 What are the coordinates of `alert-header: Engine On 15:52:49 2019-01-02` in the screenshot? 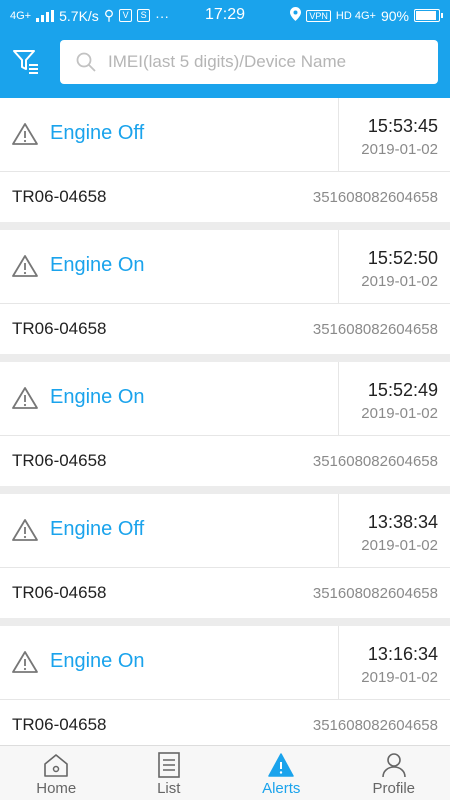 It's located at (225, 399).